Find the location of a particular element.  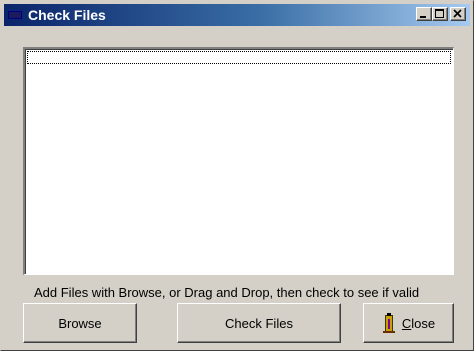

close-window-button is located at coordinates (458, 14).